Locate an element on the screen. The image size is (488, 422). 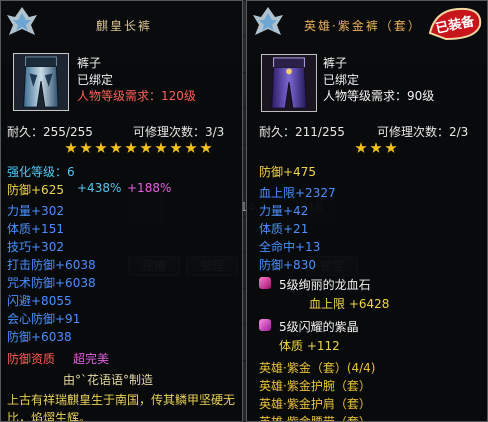
set-item: 英雄·紫金护肩（套） is located at coordinates (315, 404).